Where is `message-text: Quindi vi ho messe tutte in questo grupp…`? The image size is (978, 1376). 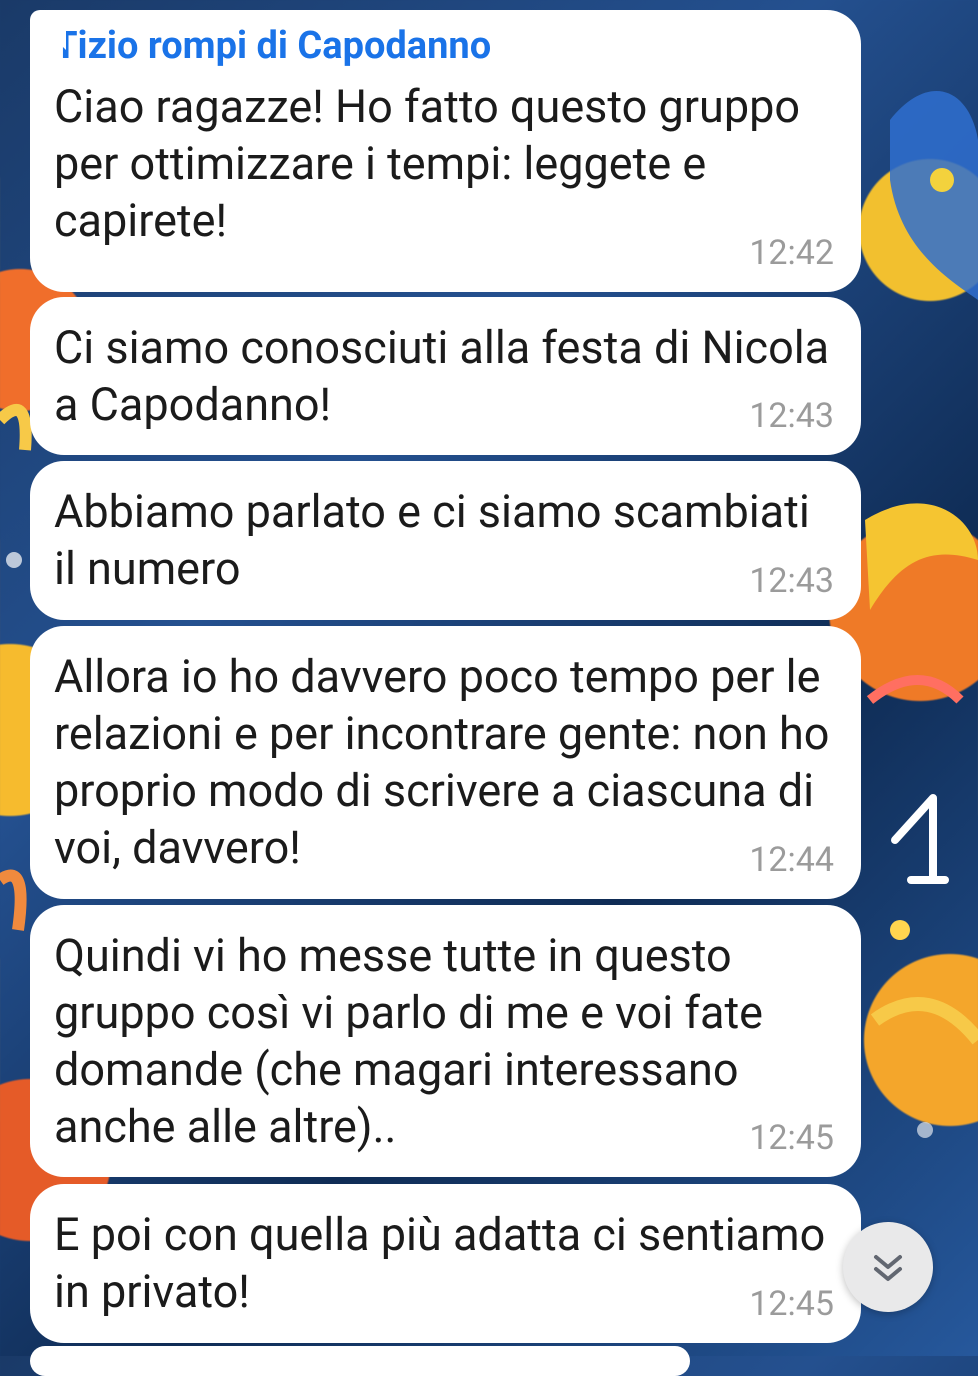
message-text: Quindi vi ho messe tutte in questo grupp… is located at coordinates (409, 1041).